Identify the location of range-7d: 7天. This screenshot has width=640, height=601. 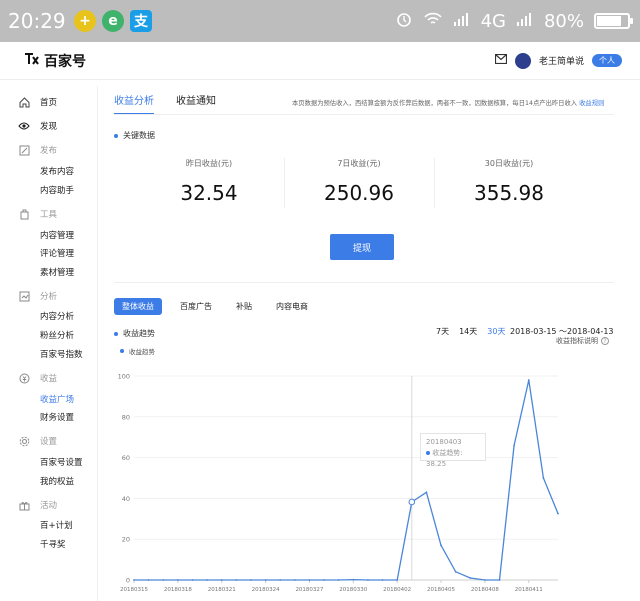
(442, 331).